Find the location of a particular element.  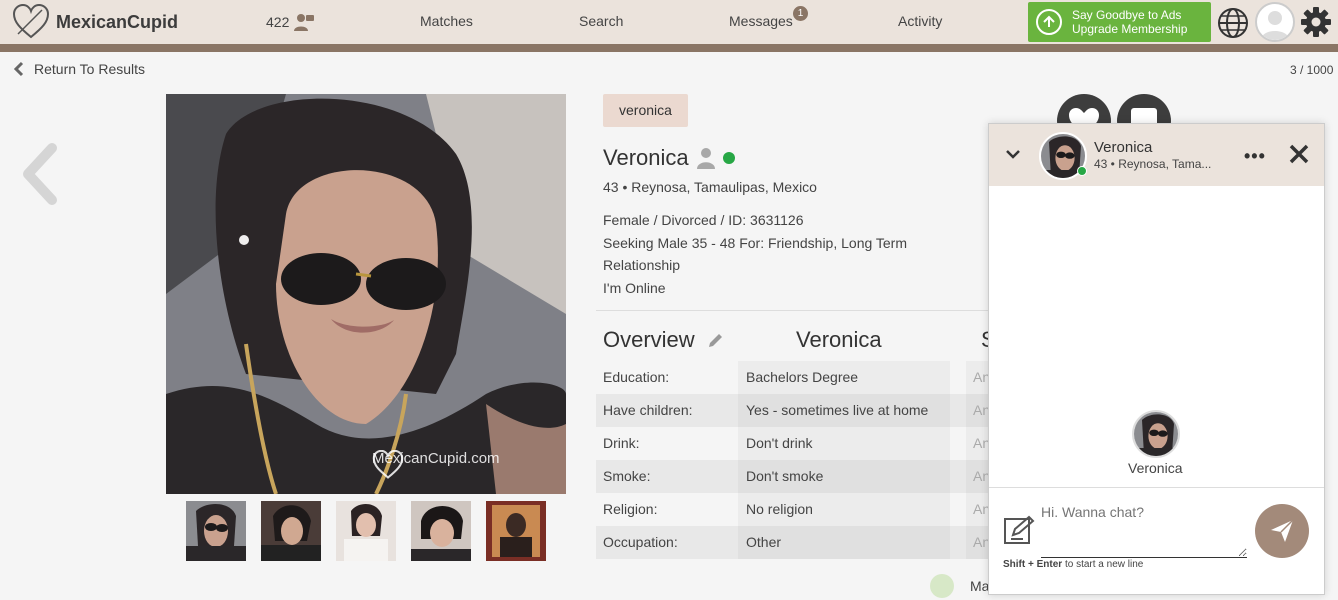

row-label: Drink: is located at coordinates (621, 443).